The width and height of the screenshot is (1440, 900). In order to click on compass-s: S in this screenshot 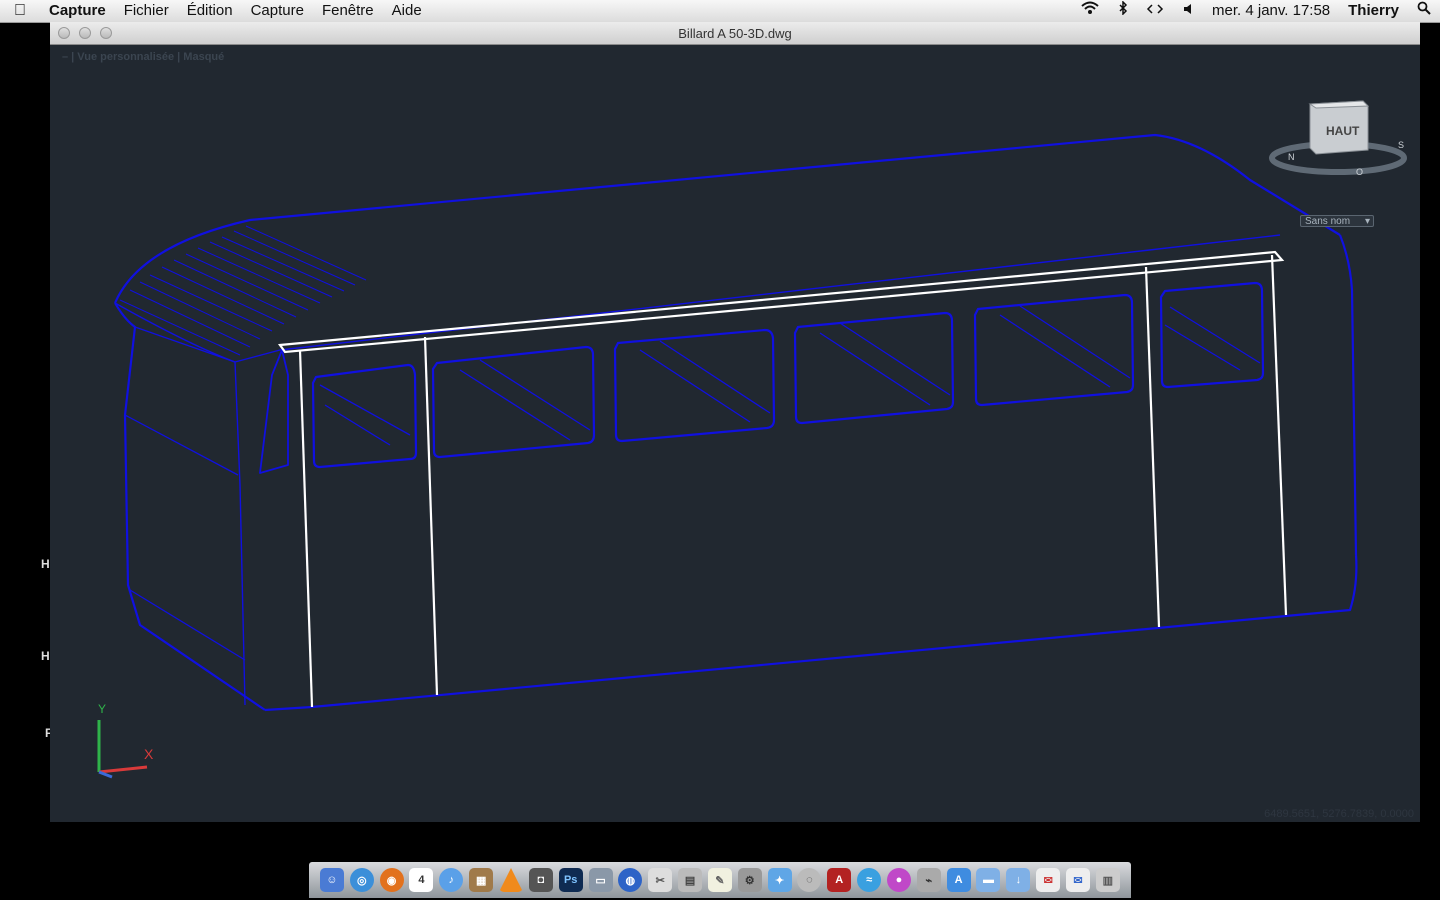, I will do `click(1401, 145)`.